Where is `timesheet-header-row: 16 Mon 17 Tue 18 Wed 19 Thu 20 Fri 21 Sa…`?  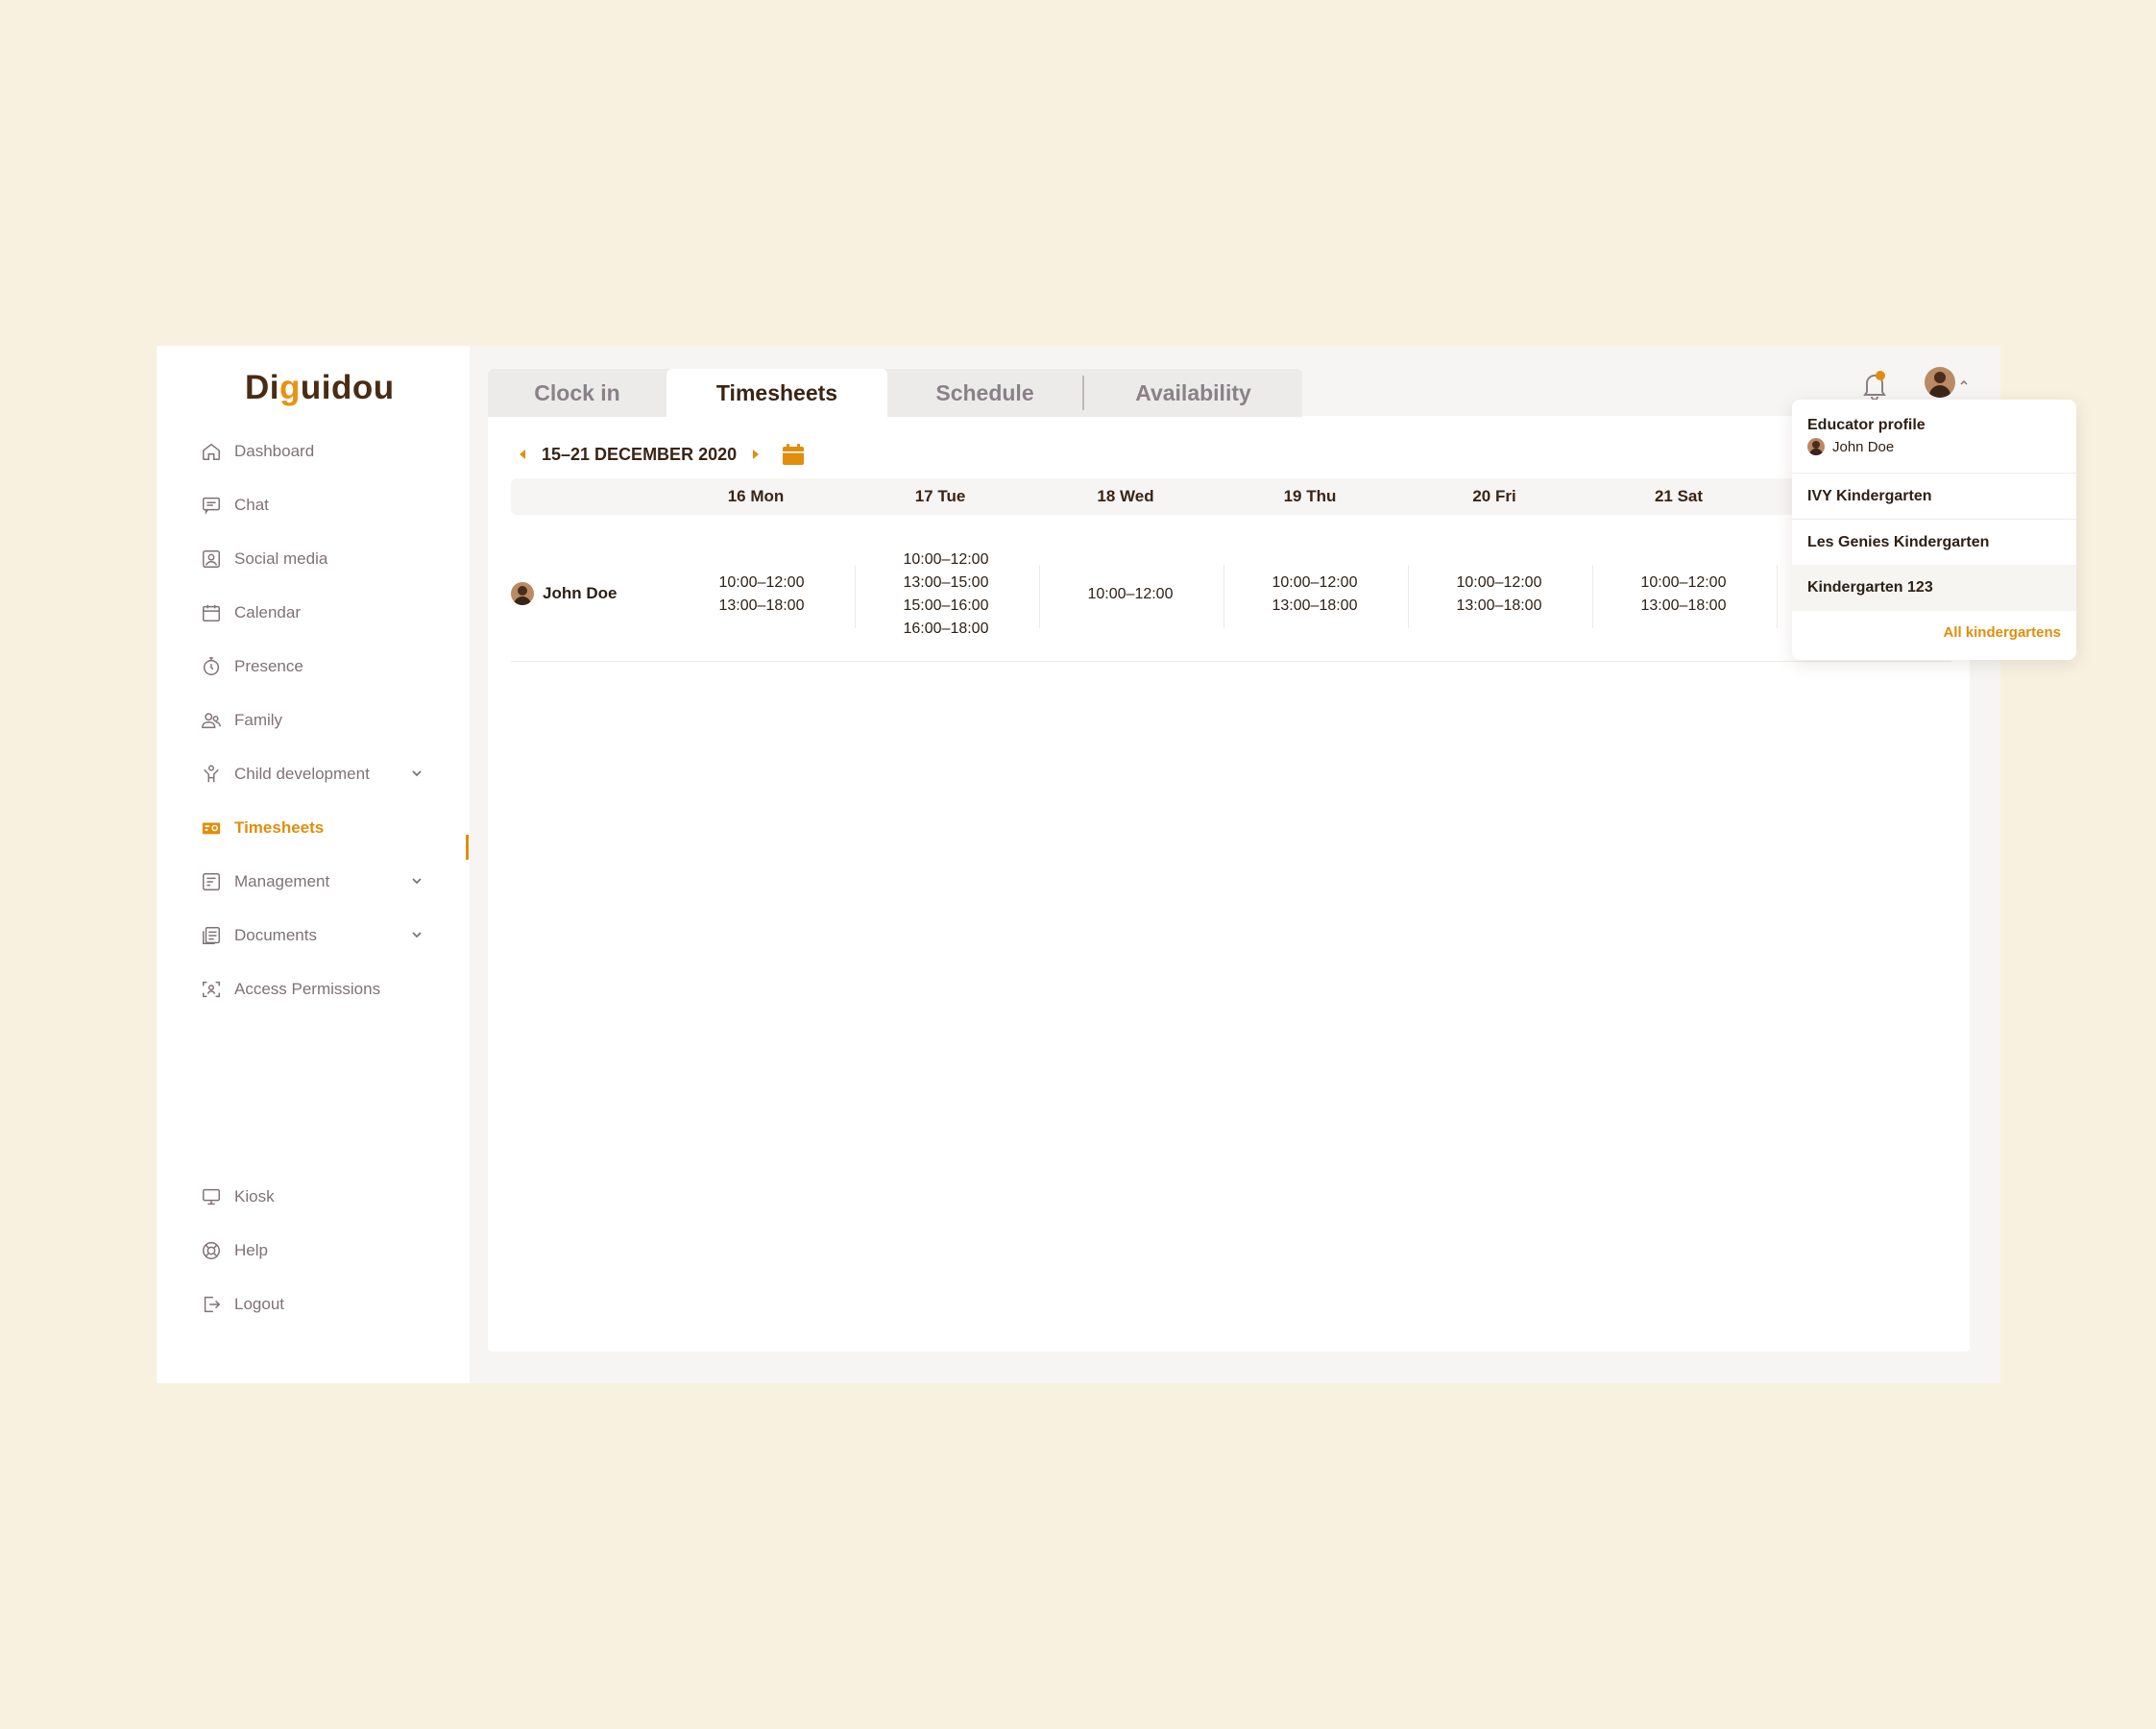 timesheet-header-row: 16 Mon 17 Tue 18 Wed 19 Thu 20 Fri 21 Sa… is located at coordinates (1231, 497).